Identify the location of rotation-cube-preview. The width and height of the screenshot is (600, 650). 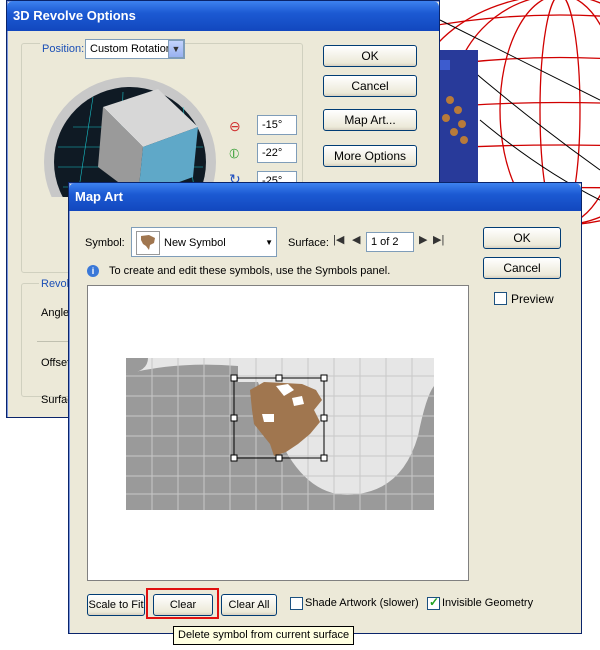
(130, 132).